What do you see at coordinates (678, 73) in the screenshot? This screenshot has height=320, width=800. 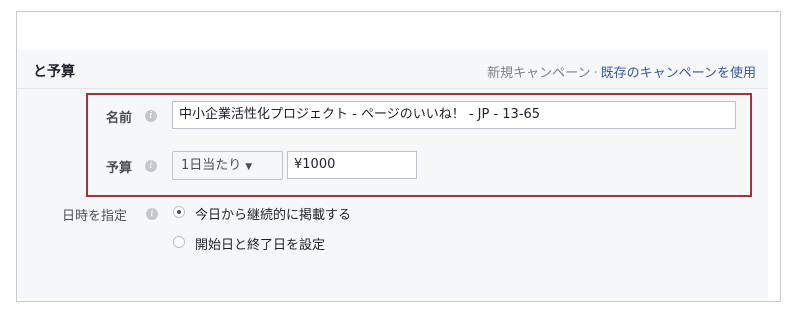 I see `use-existing-campaign-link: 既存のキャンペーンを使用` at bounding box center [678, 73].